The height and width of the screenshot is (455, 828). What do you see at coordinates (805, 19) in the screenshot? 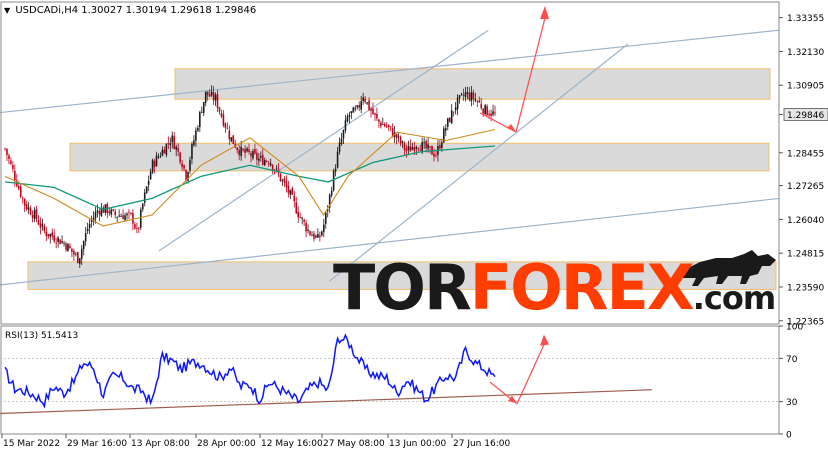
I see `price-tick-label: 1.33355` at bounding box center [805, 19].